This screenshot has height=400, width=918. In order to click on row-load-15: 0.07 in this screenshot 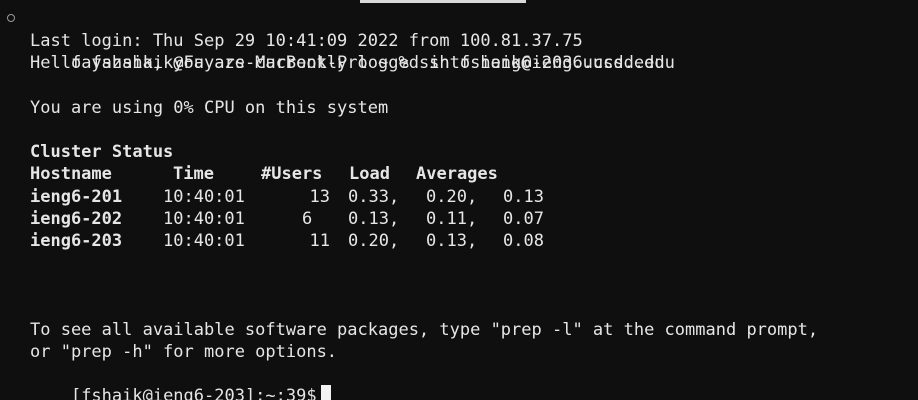, I will do `click(523, 218)`.